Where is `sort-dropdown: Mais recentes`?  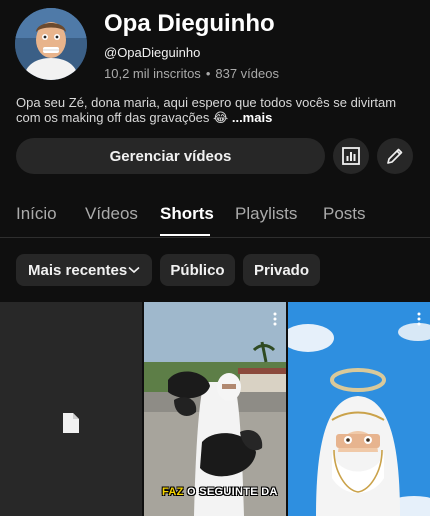 sort-dropdown: Mais recentes is located at coordinates (84, 270).